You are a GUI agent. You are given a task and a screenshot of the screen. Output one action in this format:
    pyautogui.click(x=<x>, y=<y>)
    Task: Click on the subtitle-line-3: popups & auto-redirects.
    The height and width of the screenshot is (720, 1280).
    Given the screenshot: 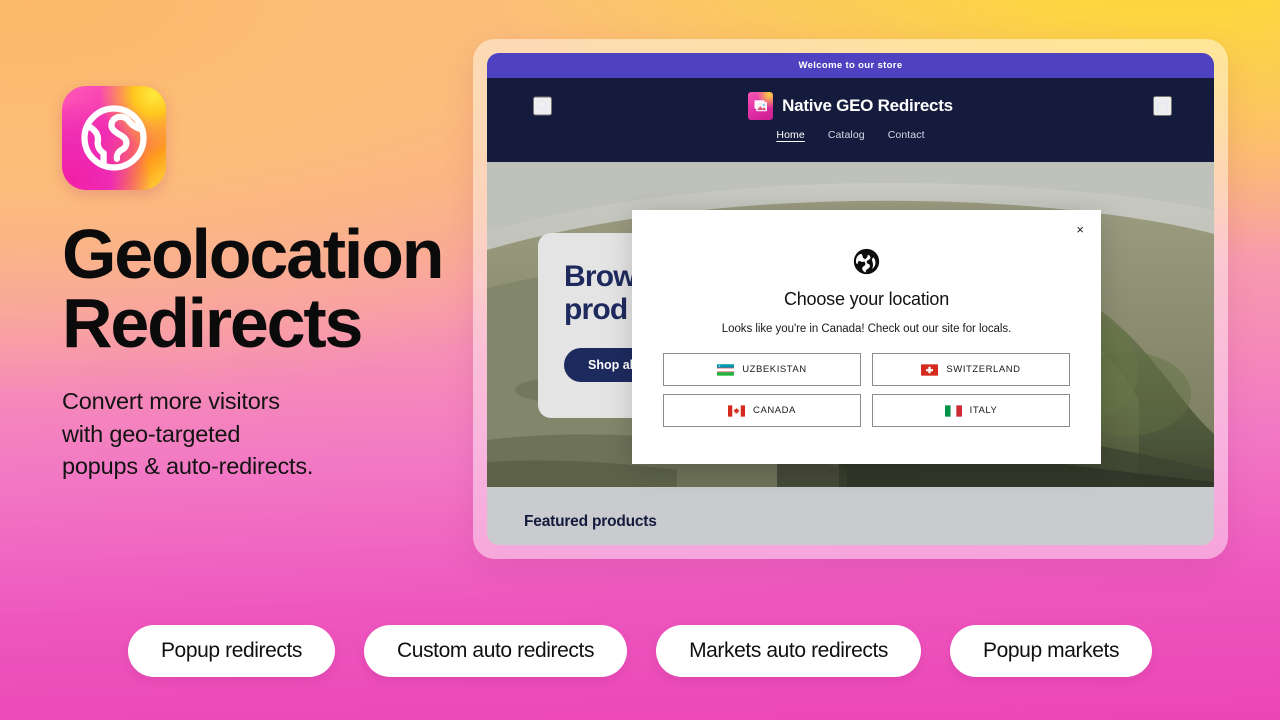 What is the action you would take?
    pyautogui.click(x=188, y=466)
    